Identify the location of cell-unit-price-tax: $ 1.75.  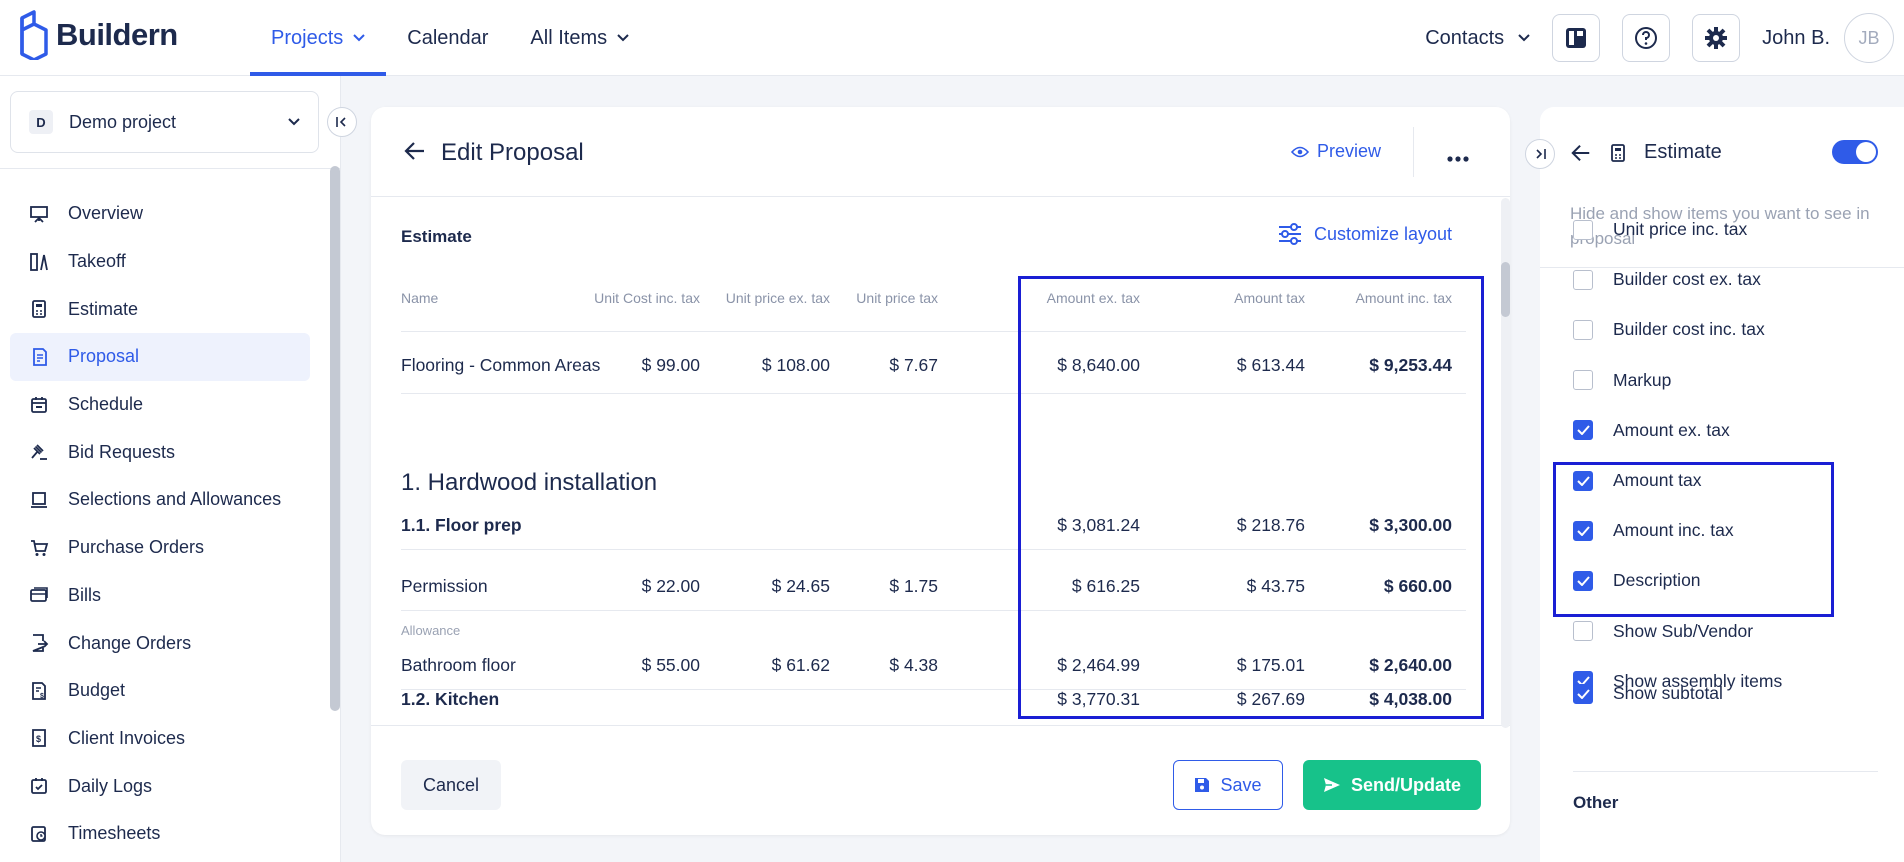
(913, 586).